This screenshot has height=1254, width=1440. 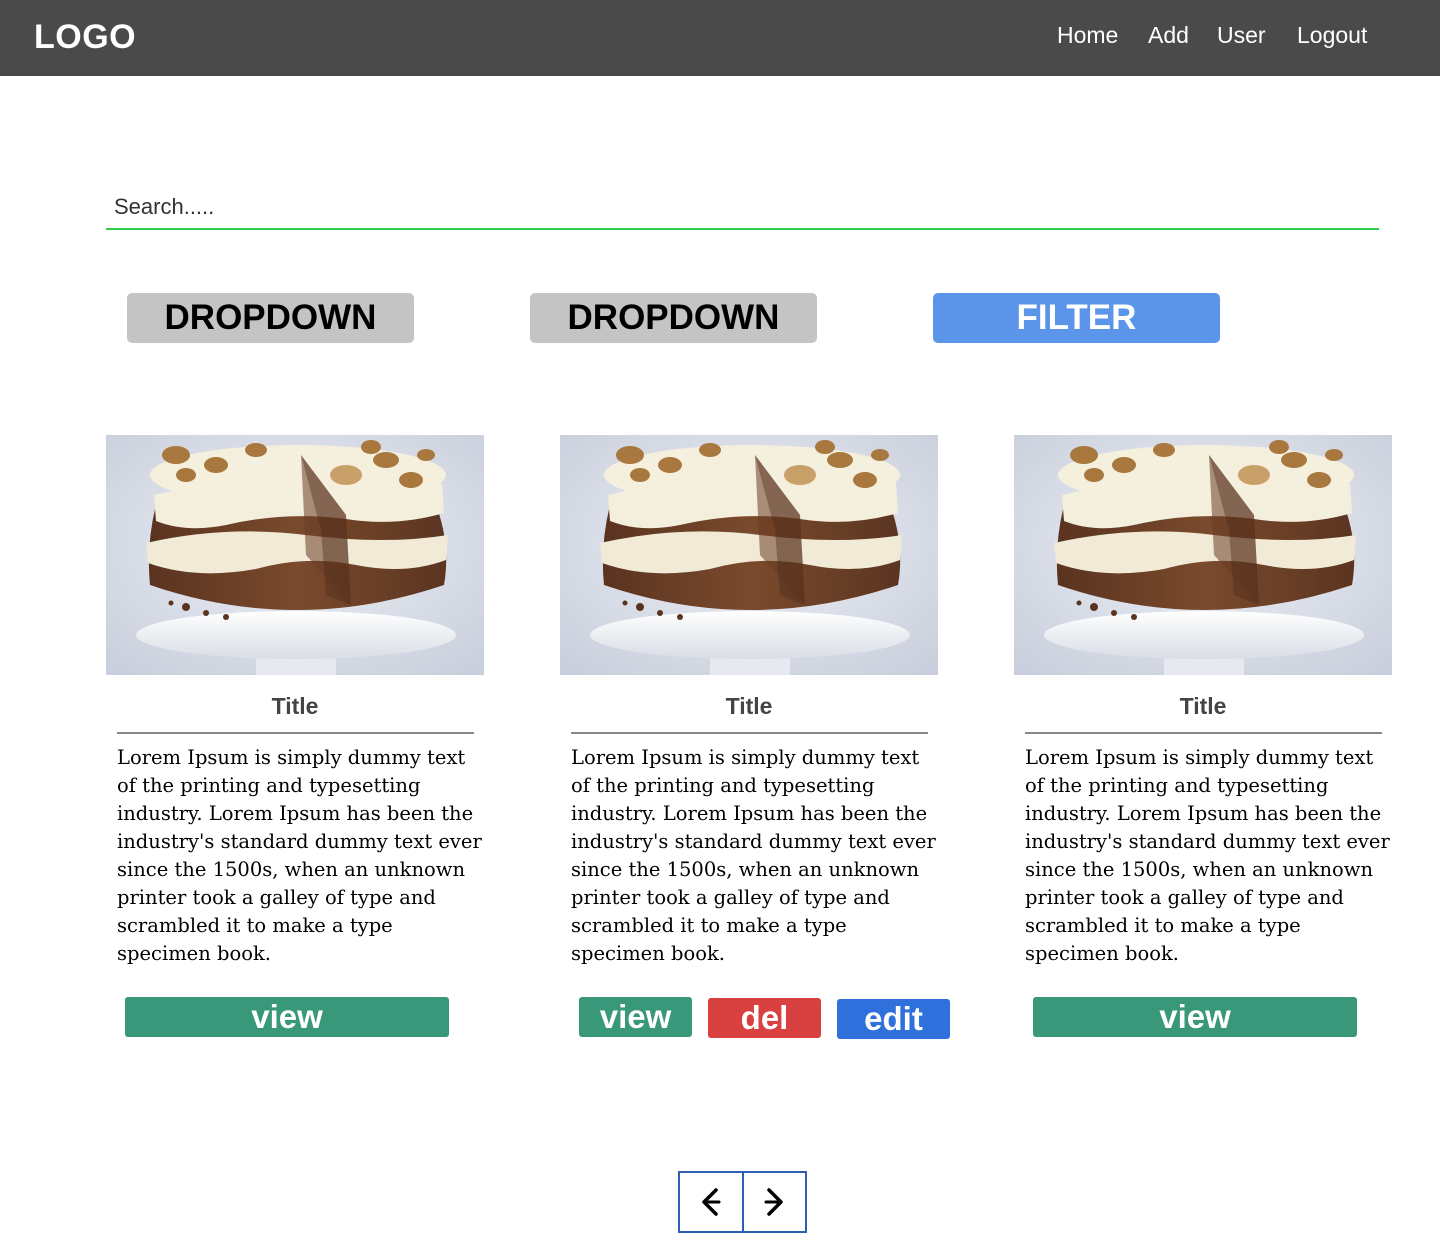 I want to click on delete-button: del, so click(x=764, y=1018).